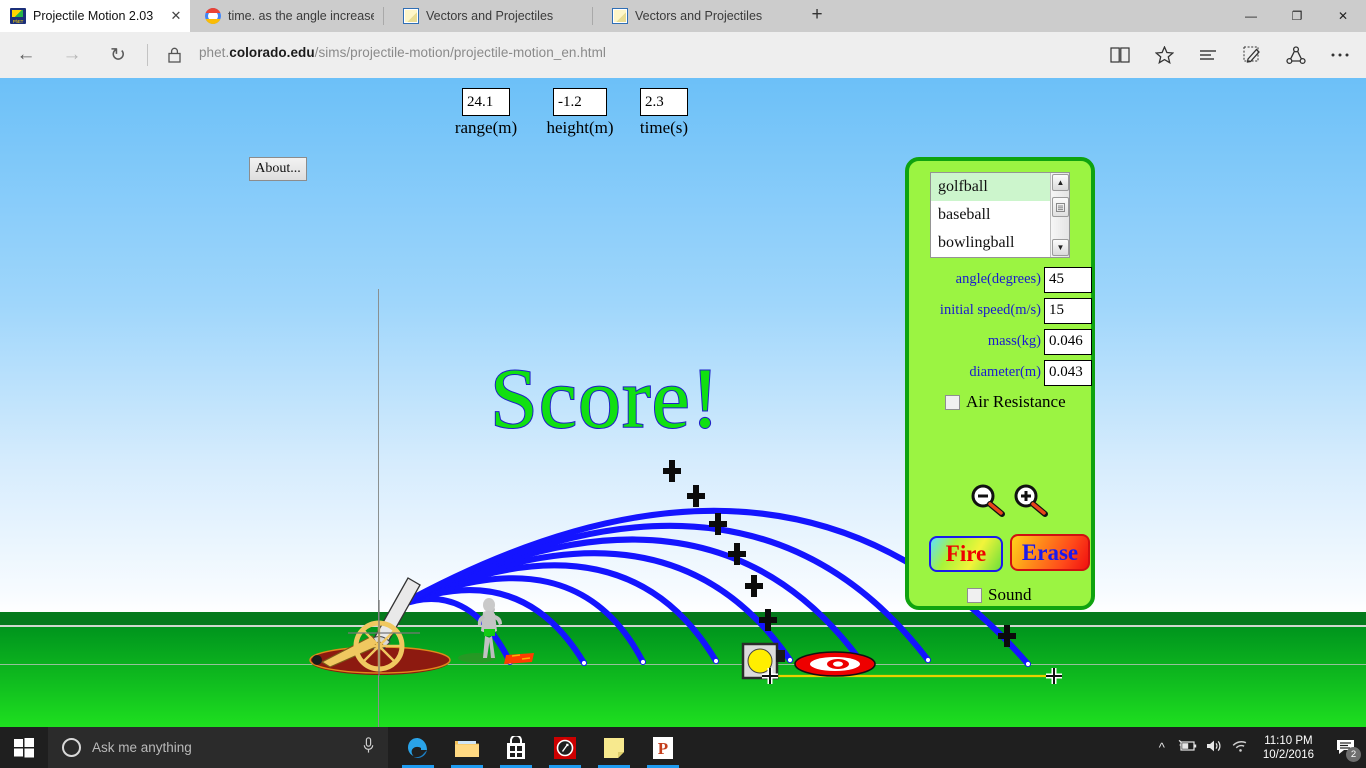 The width and height of the screenshot is (1366, 768). I want to click on zoom-controls, so click(1014, 501).